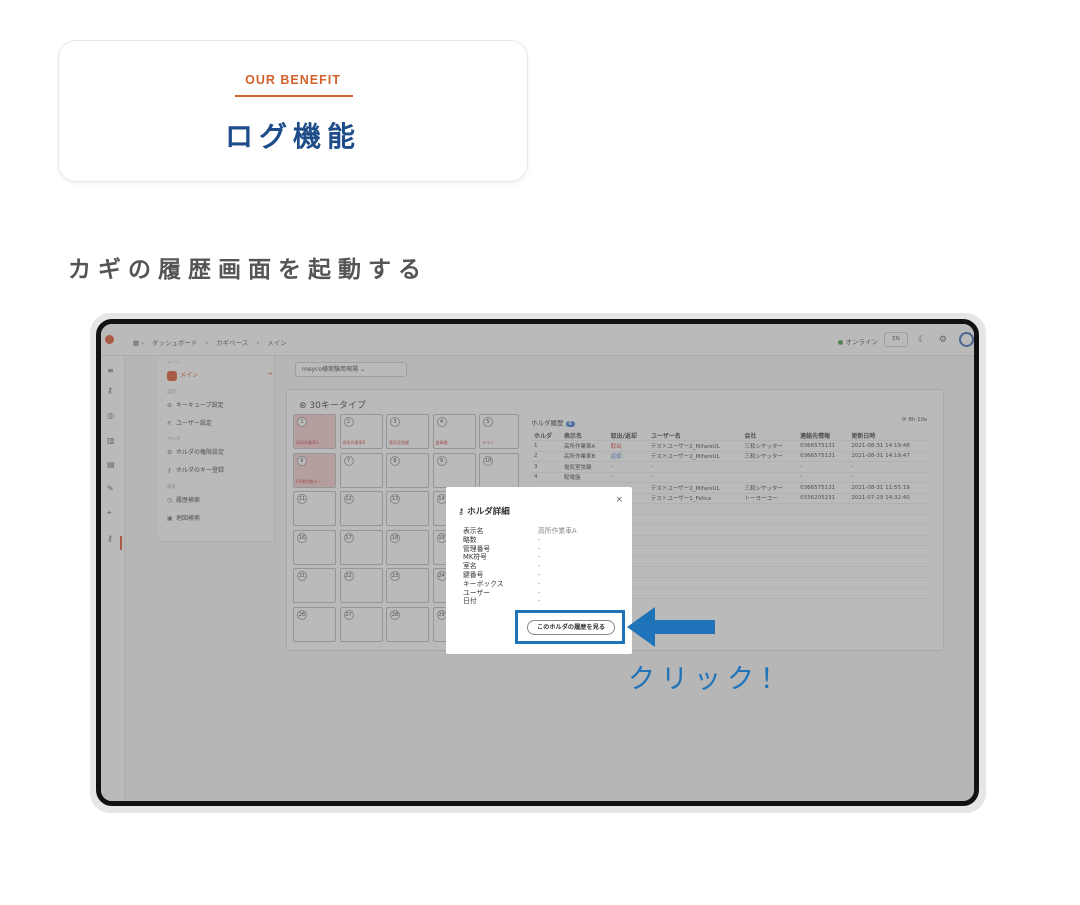 The height and width of the screenshot is (905, 1080). What do you see at coordinates (470, 601) in the screenshot?
I see `modal-field-label: 日付` at bounding box center [470, 601].